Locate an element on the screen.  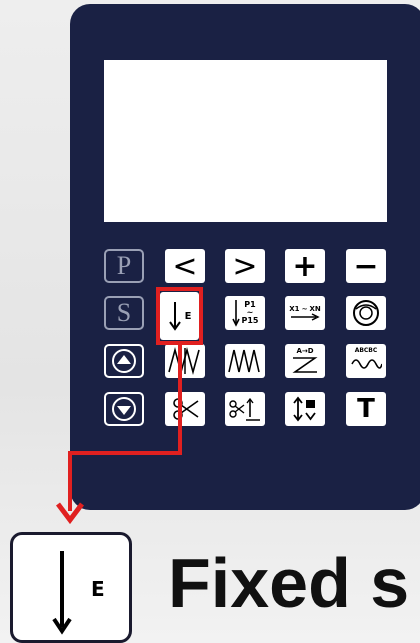
xn-label: XN is located at coordinates (315, 308).